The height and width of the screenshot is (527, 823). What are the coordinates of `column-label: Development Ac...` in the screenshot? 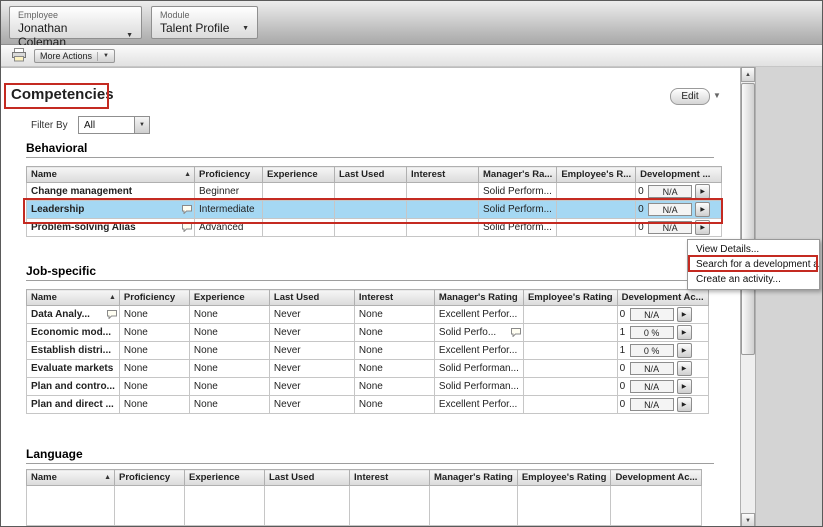 It's located at (662, 297).